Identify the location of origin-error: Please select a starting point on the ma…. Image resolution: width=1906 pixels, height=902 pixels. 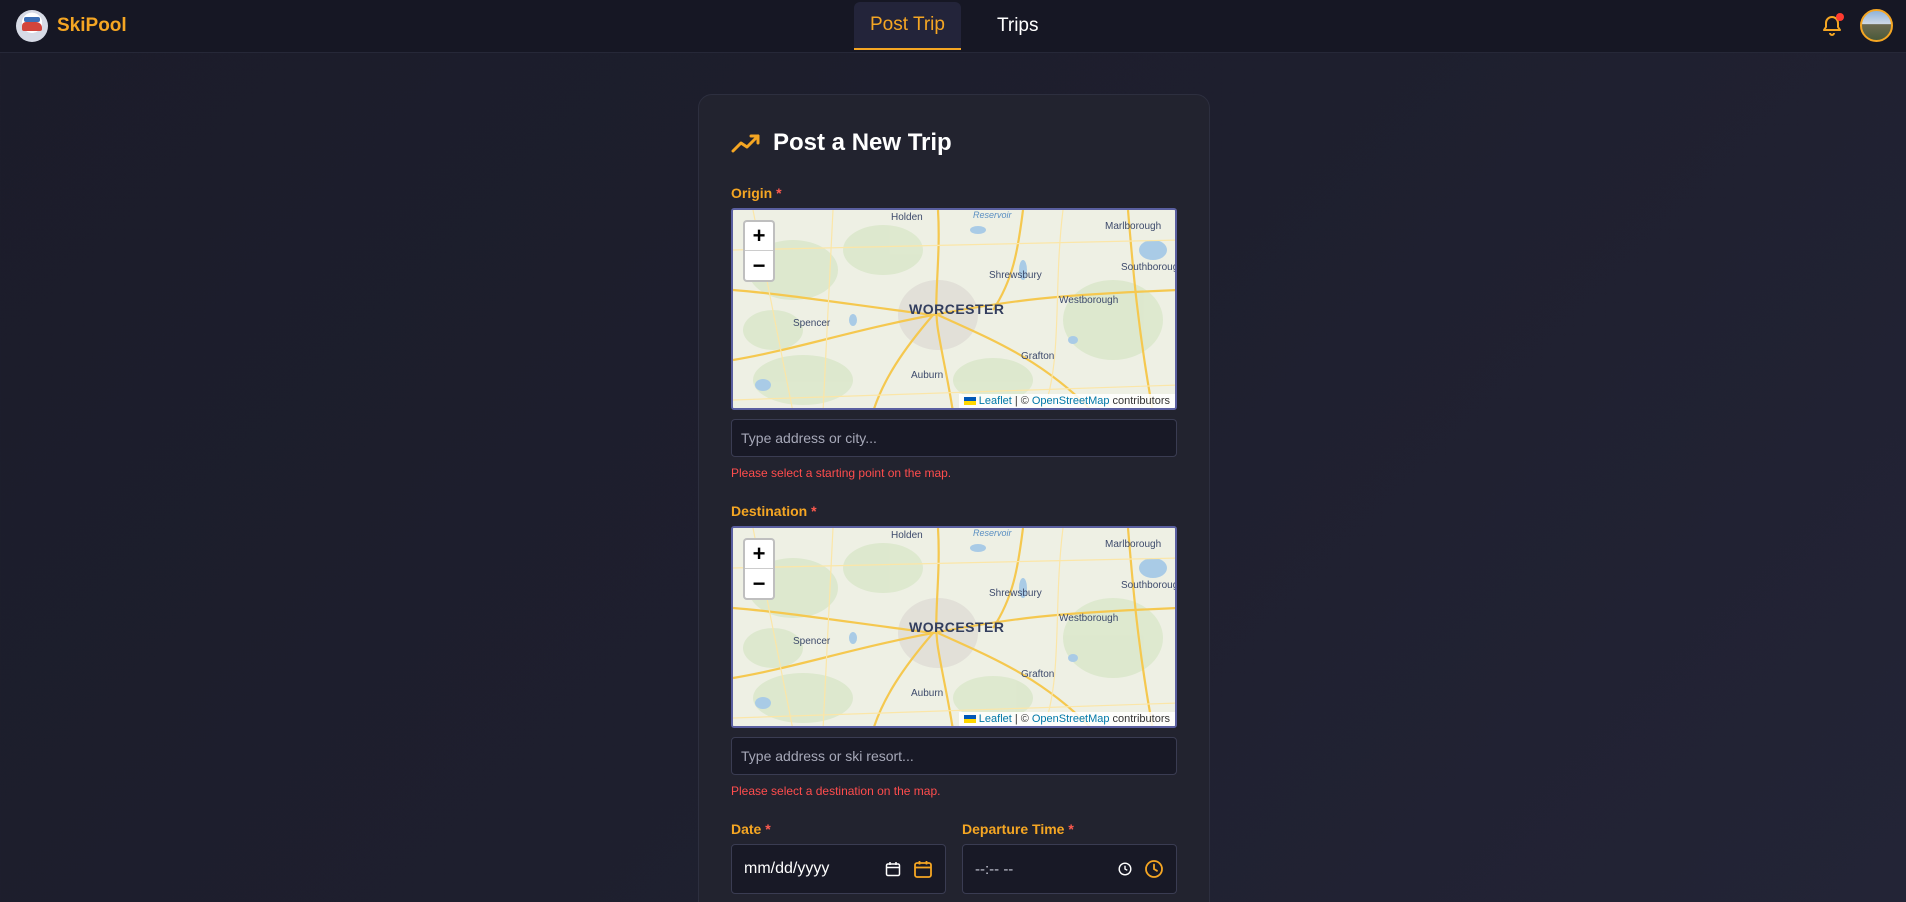
(841, 473).